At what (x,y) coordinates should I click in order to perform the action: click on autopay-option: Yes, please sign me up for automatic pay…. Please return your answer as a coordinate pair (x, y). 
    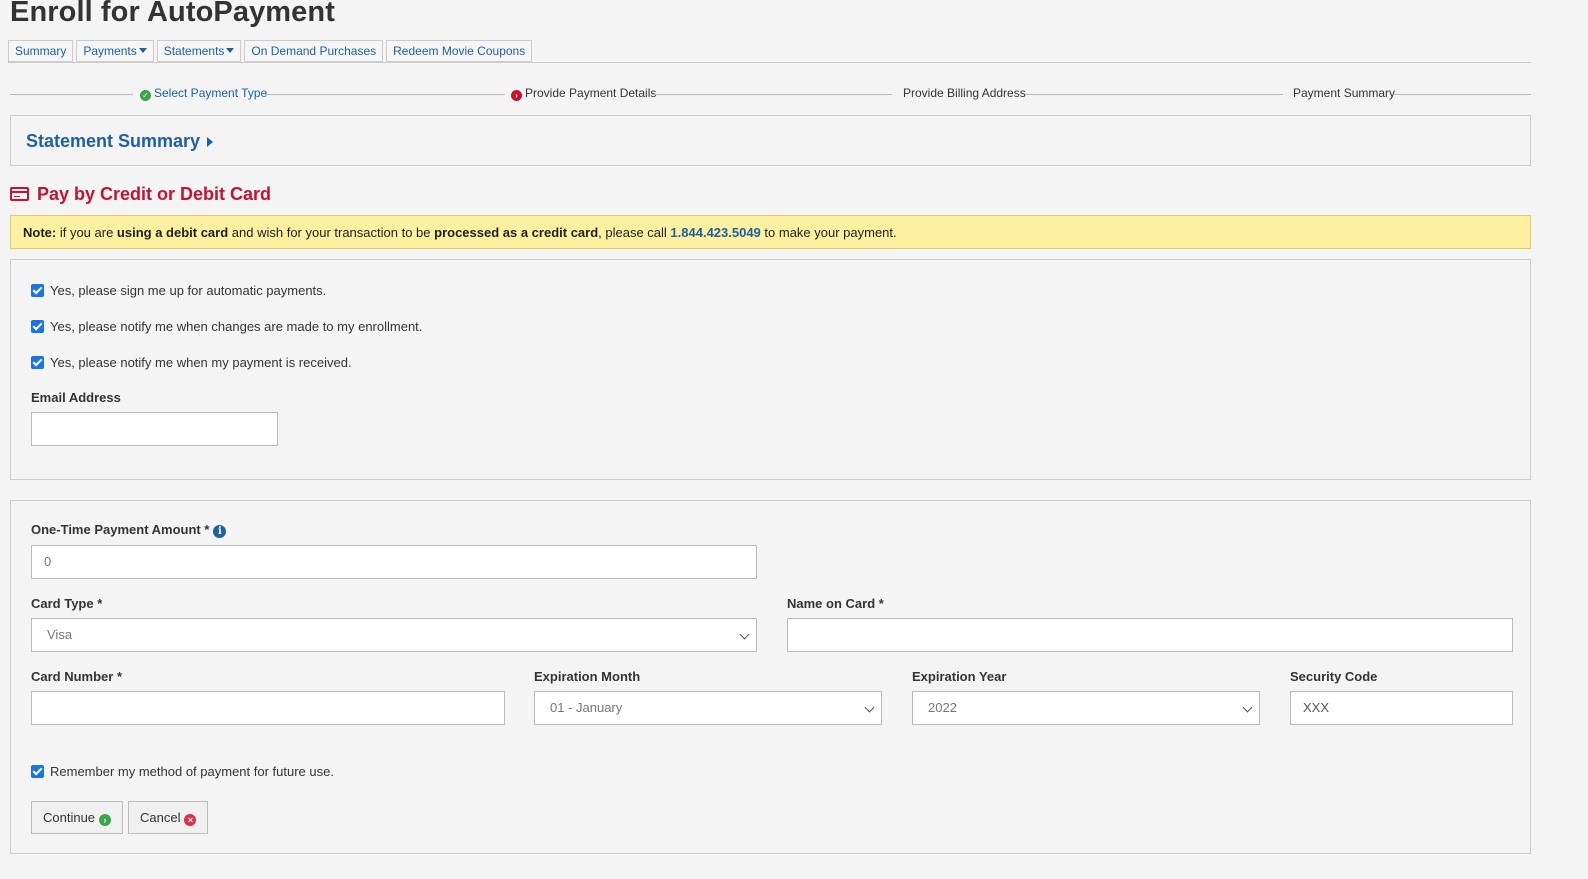
    Looking at the image, I should click on (178, 290).